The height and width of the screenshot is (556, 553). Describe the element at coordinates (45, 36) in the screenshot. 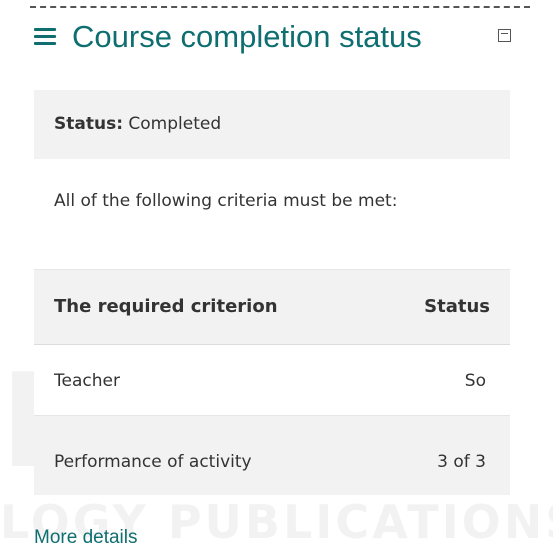

I see `hamburger-menu-icon` at that location.